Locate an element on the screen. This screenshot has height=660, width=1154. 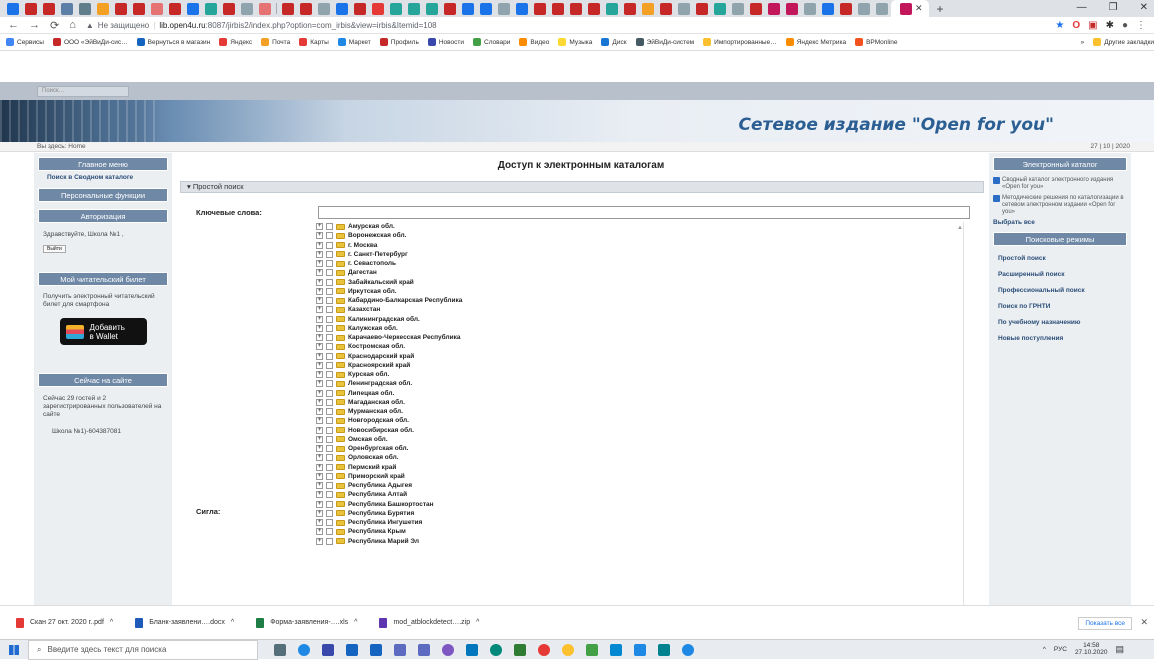
tree-item: + Новосибирская обл. is located at coordinates (639, 430).